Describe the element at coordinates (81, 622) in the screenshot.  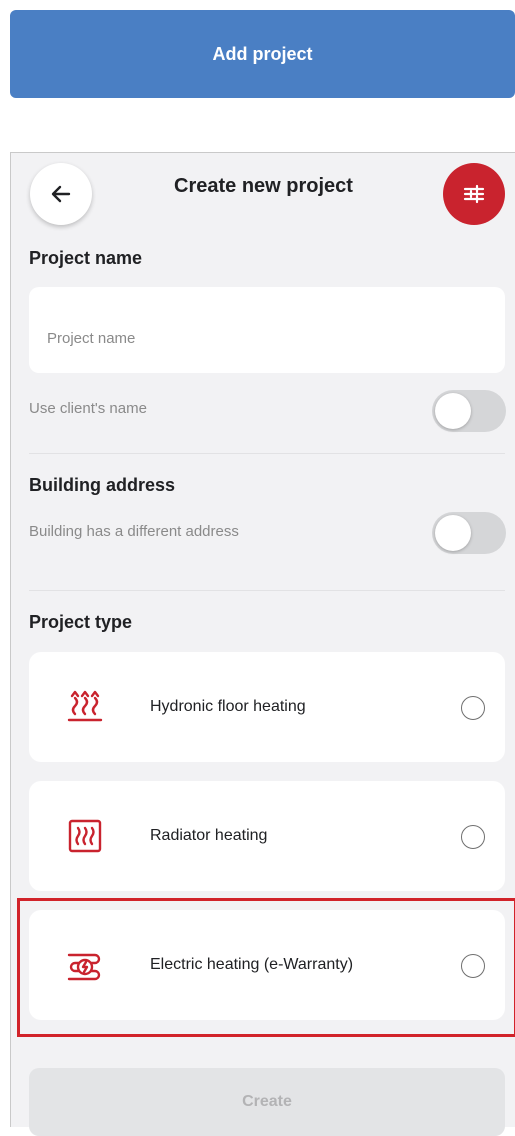
I see `project-type-heading: Project type` at that location.